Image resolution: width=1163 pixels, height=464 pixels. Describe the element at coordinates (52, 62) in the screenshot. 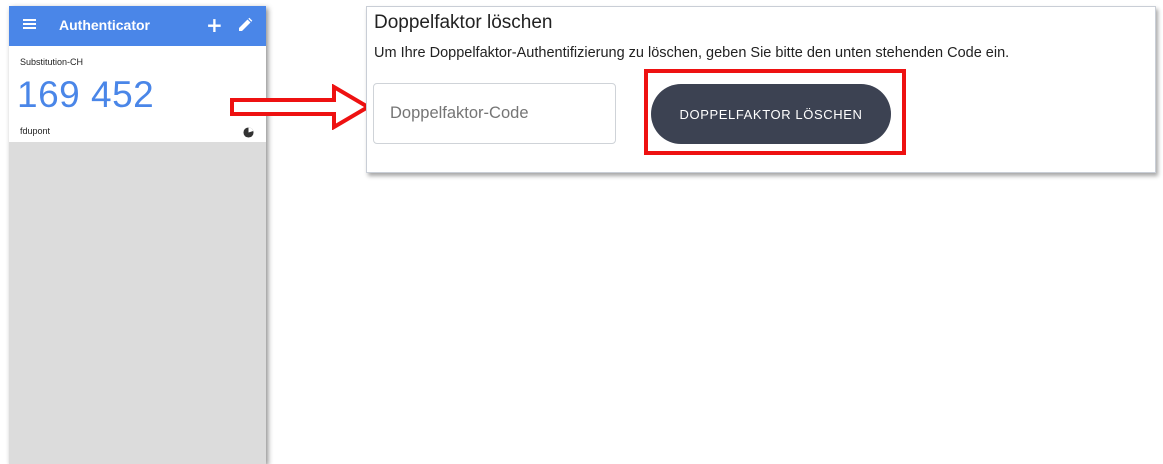

I see `otp-issuer: Substitution-CH` at that location.